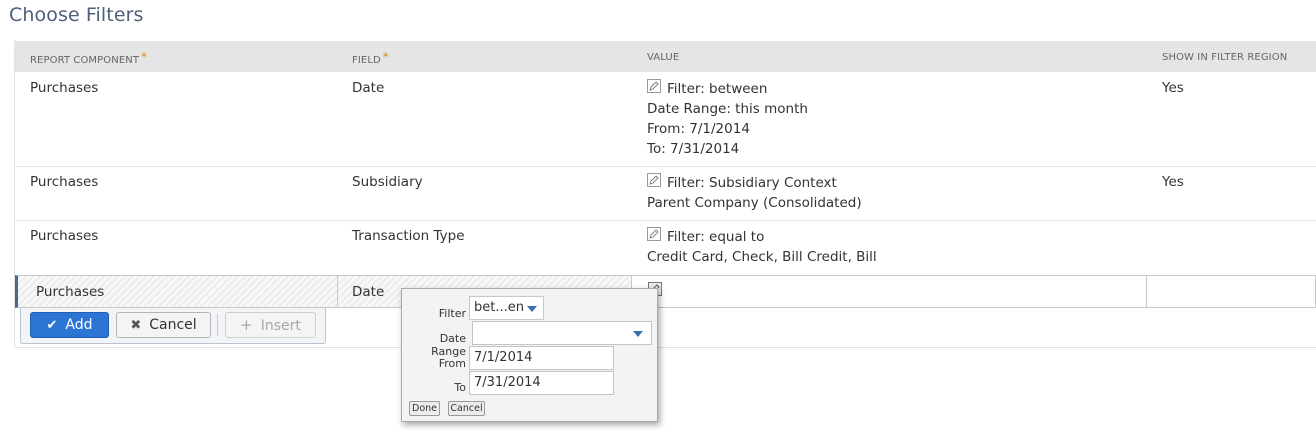  I want to click on add-button: ✔ Add, so click(69, 325).